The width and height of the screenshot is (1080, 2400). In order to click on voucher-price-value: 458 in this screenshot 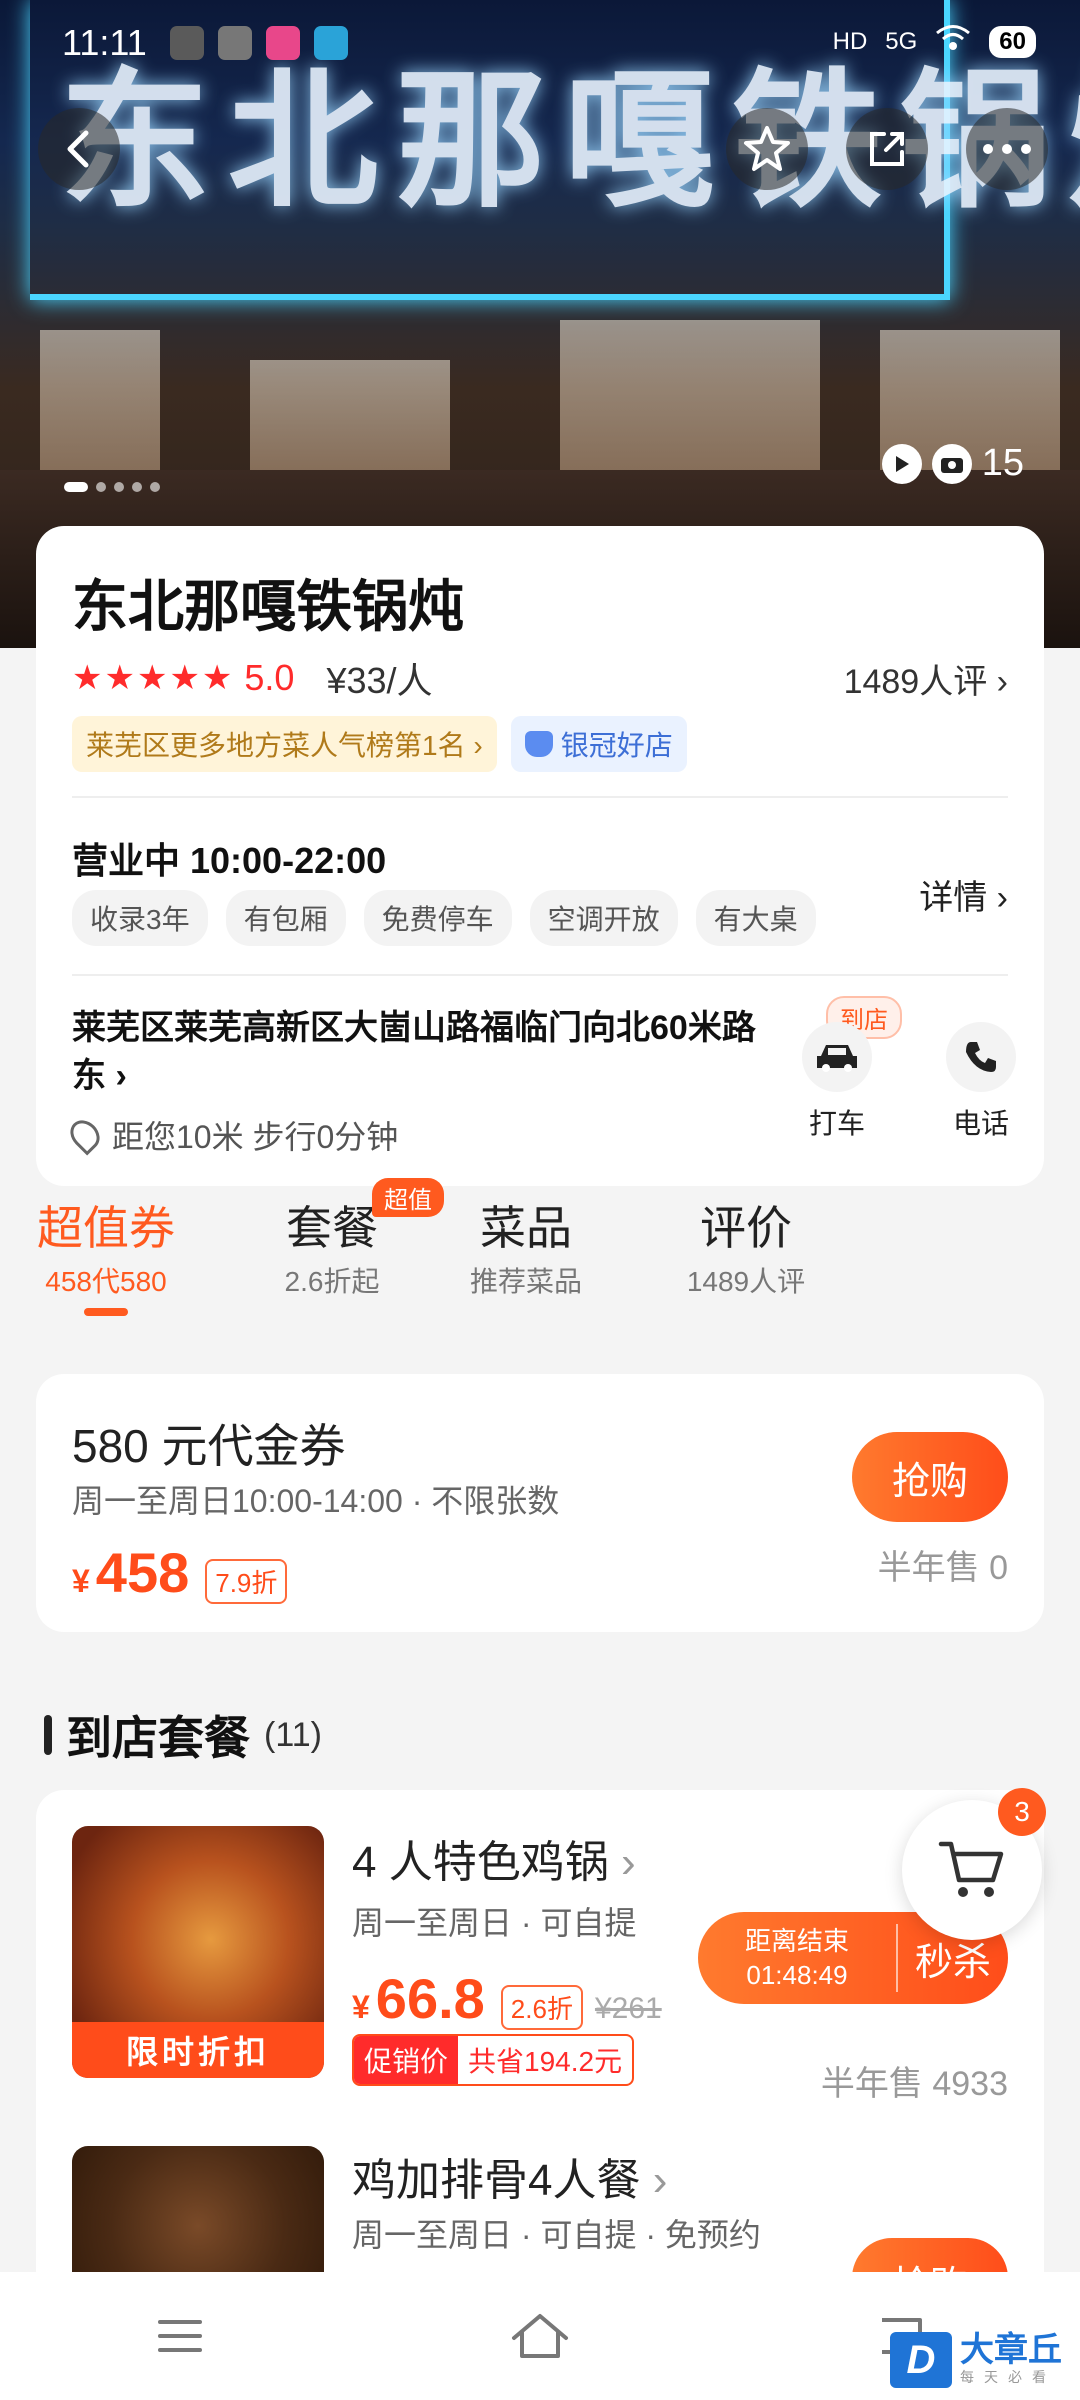, I will do `click(142, 1572)`.